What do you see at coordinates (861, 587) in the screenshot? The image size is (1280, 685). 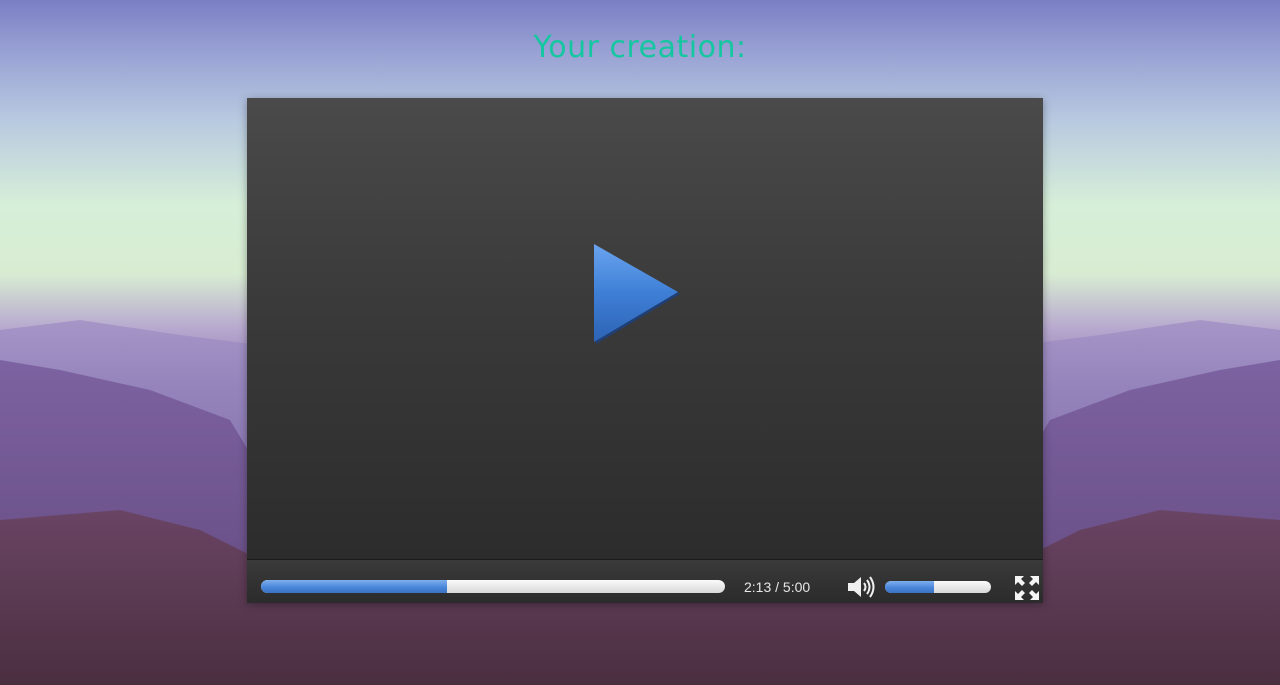 I see `volume-icon` at bounding box center [861, 587].